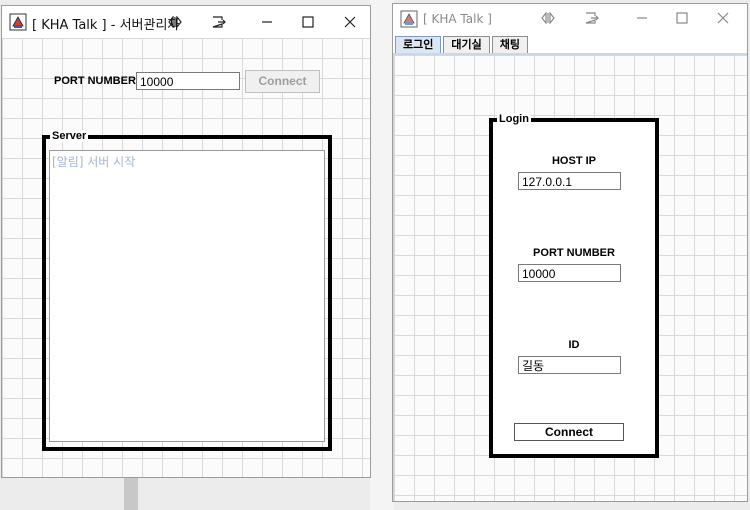 The height and width of the screenshot is (510, 750). What do you see at coordinates (131, 494) in the screenshot?
I see `taskbar-fragment` at bounding box center [131, 494].